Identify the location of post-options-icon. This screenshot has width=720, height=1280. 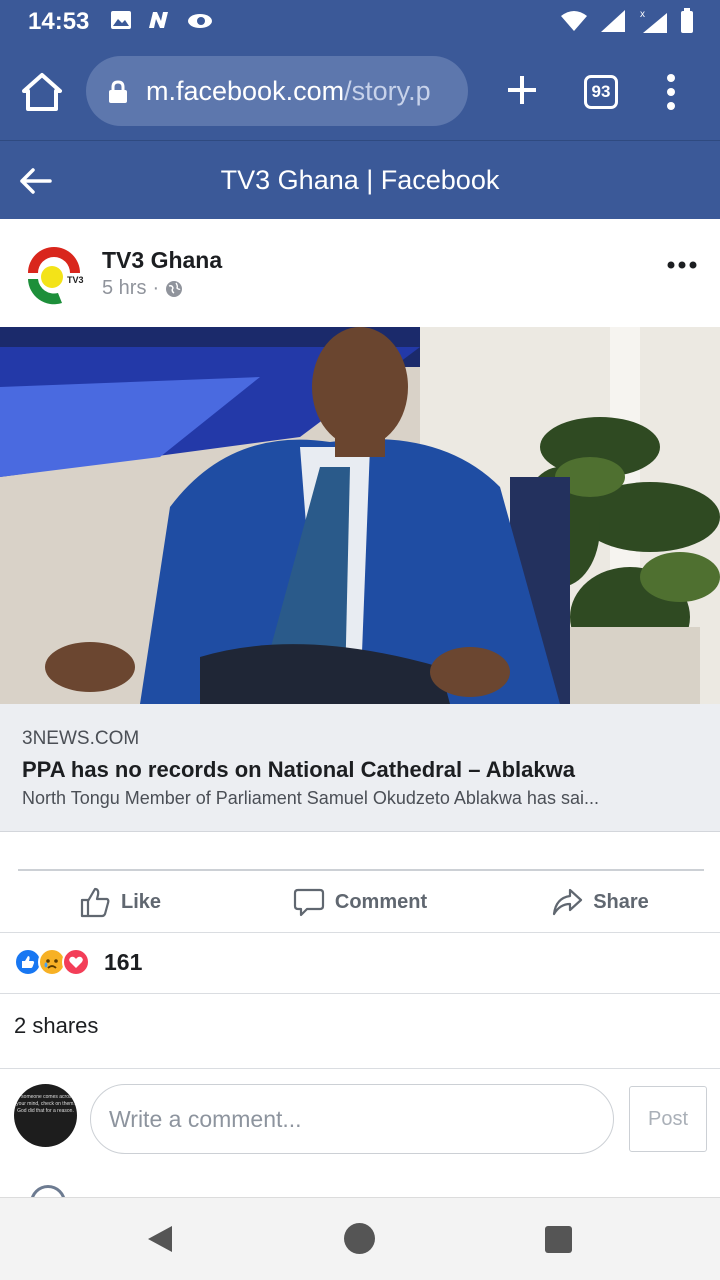
(682, 265).